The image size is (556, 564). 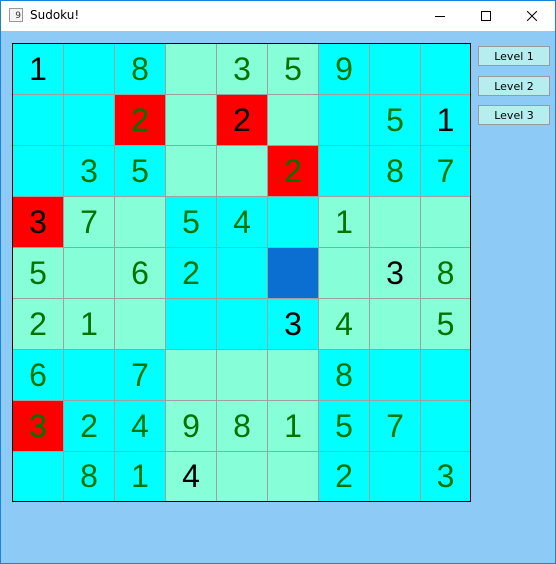 I want to click on sudoku-cell-r5-c8: 3, so click(x=395, y=273).